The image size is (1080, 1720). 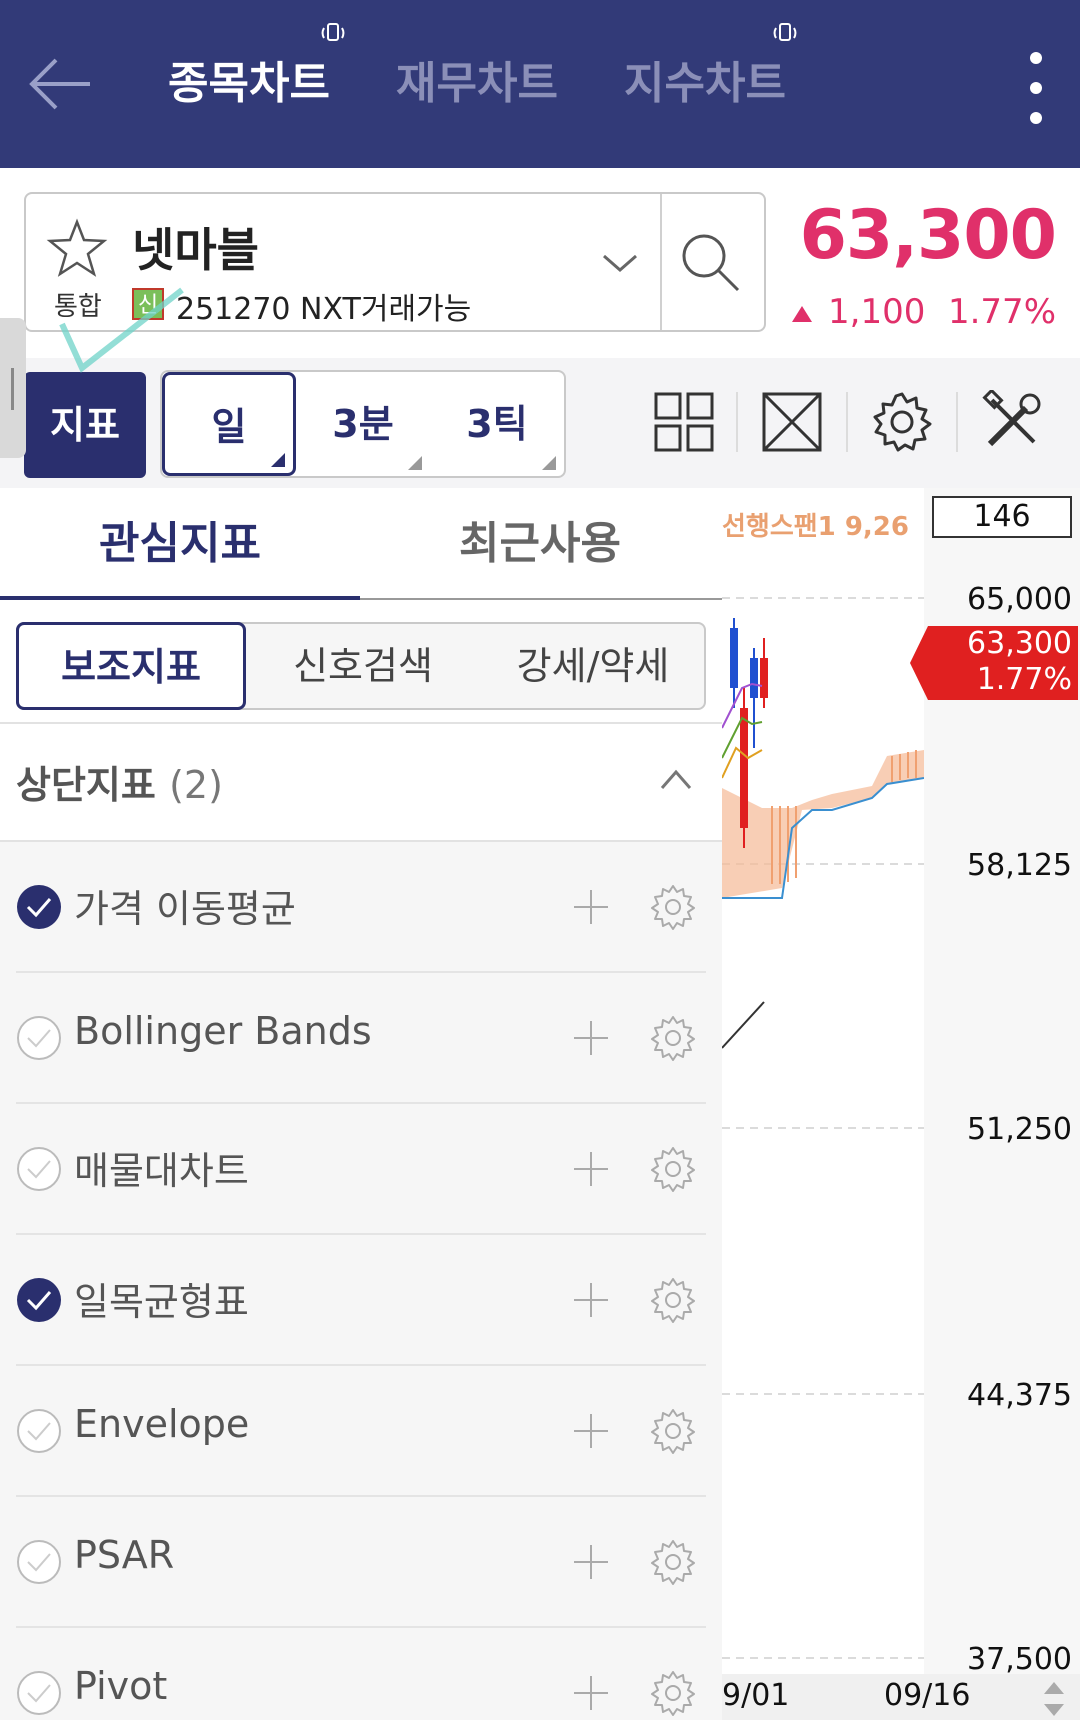 I want to click on indicator-row: 매물대차트, so click(x=361, y=1169).